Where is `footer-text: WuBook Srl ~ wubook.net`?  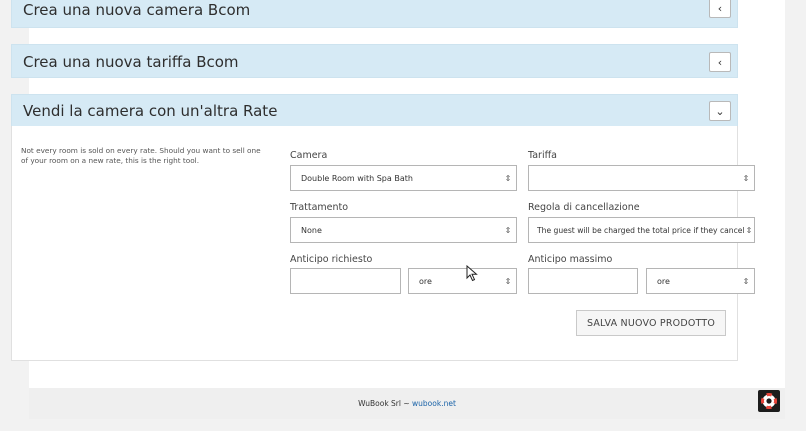
footer-text: WuBook Srl ~ wubook.net is located at coordinates (407, 403).